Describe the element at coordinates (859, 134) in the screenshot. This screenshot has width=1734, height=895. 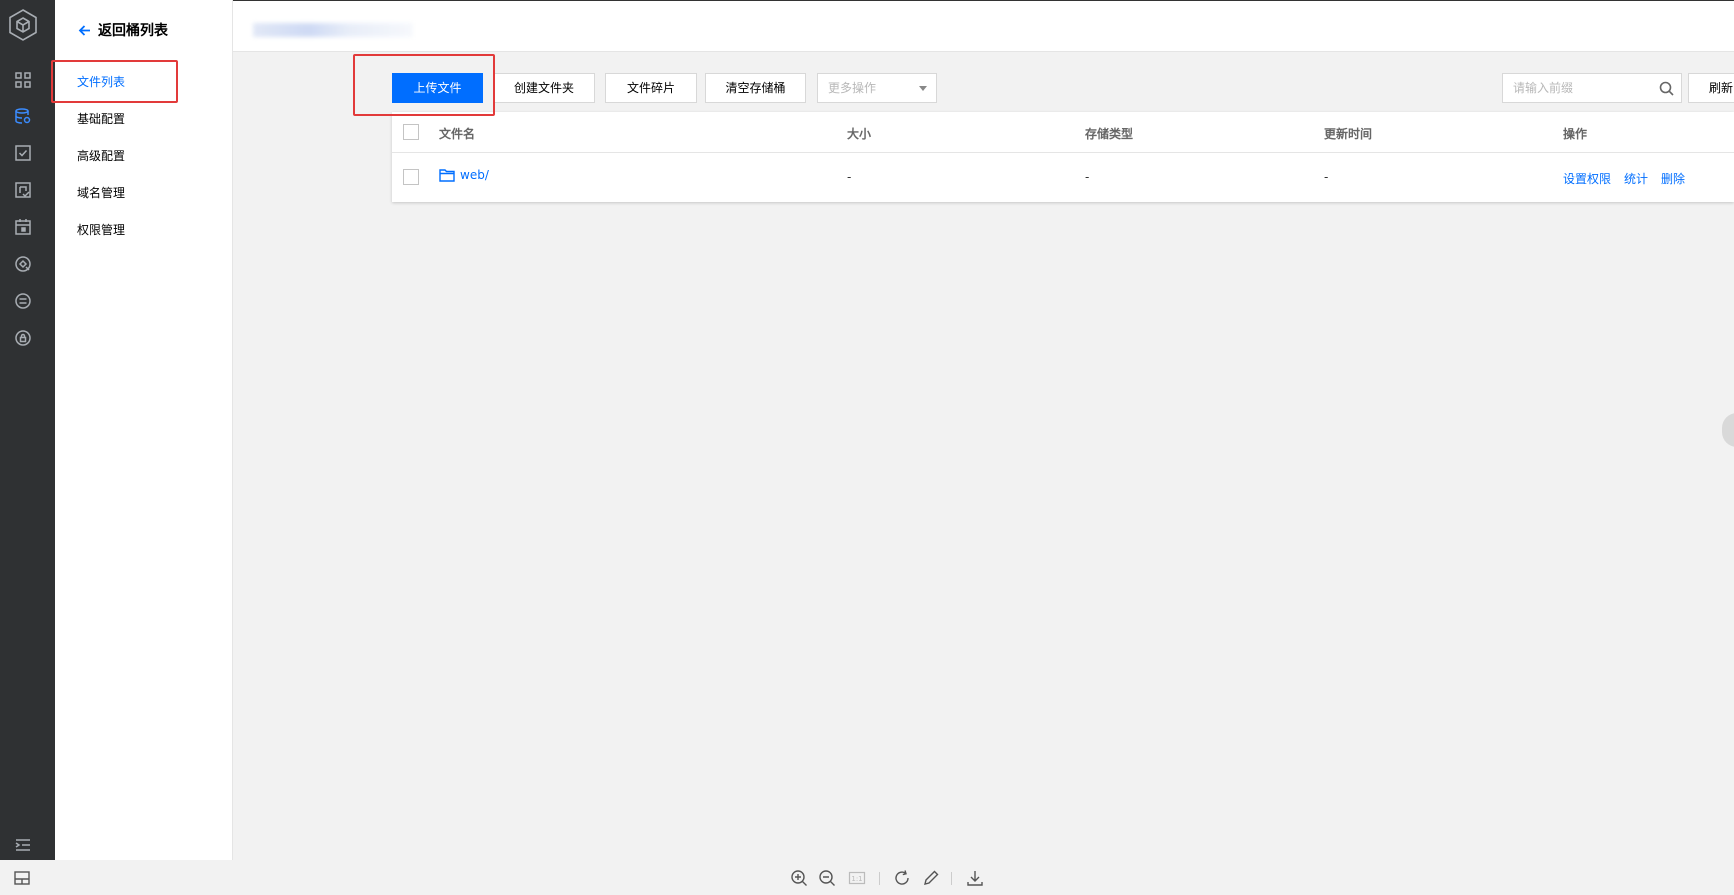
I see `column-header-size: 大小` at that location.